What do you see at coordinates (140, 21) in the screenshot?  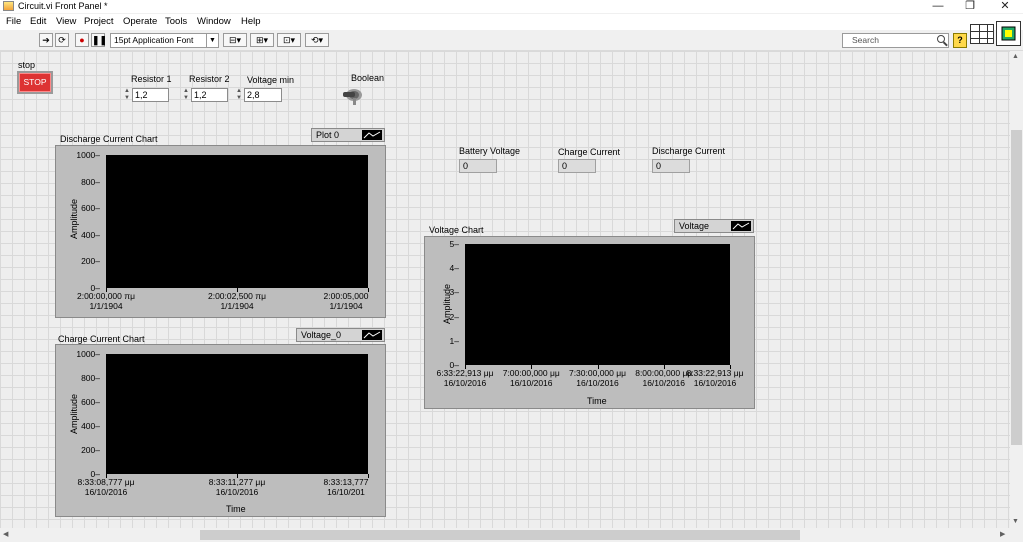 I see `menu-operate: Operate` at bounding box center [140, 21].